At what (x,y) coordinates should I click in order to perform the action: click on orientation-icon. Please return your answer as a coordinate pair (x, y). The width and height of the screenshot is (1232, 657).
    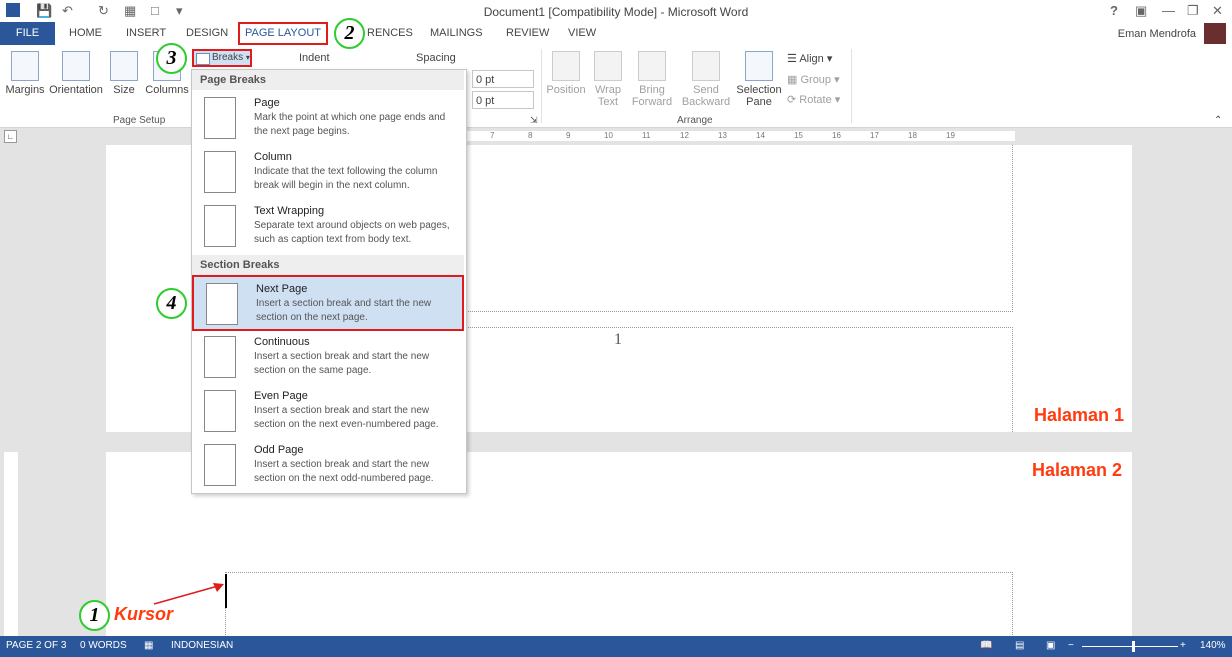
    Looking at the image, I should click on (76, 66).